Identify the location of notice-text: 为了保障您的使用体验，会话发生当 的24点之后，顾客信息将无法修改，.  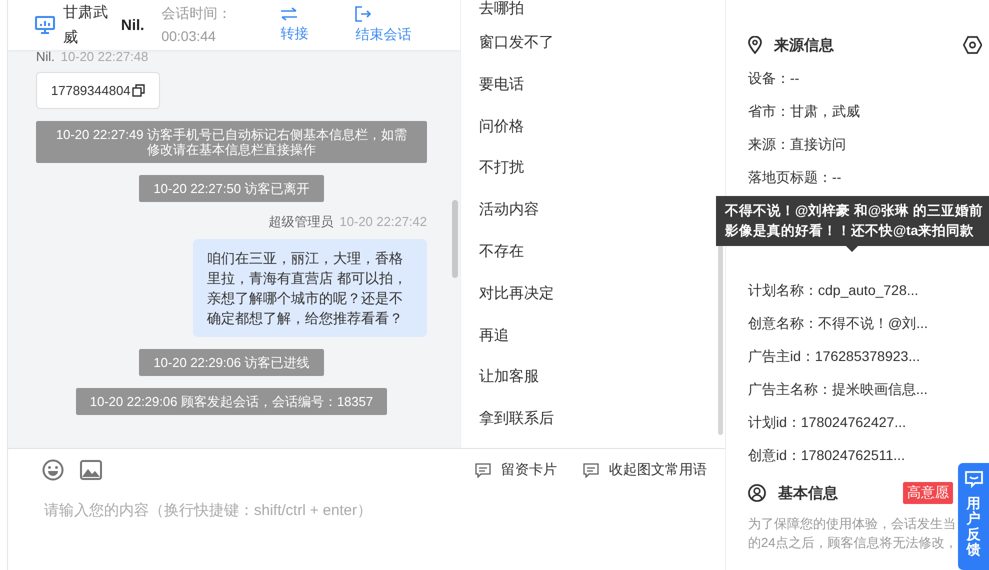
(850, 533).